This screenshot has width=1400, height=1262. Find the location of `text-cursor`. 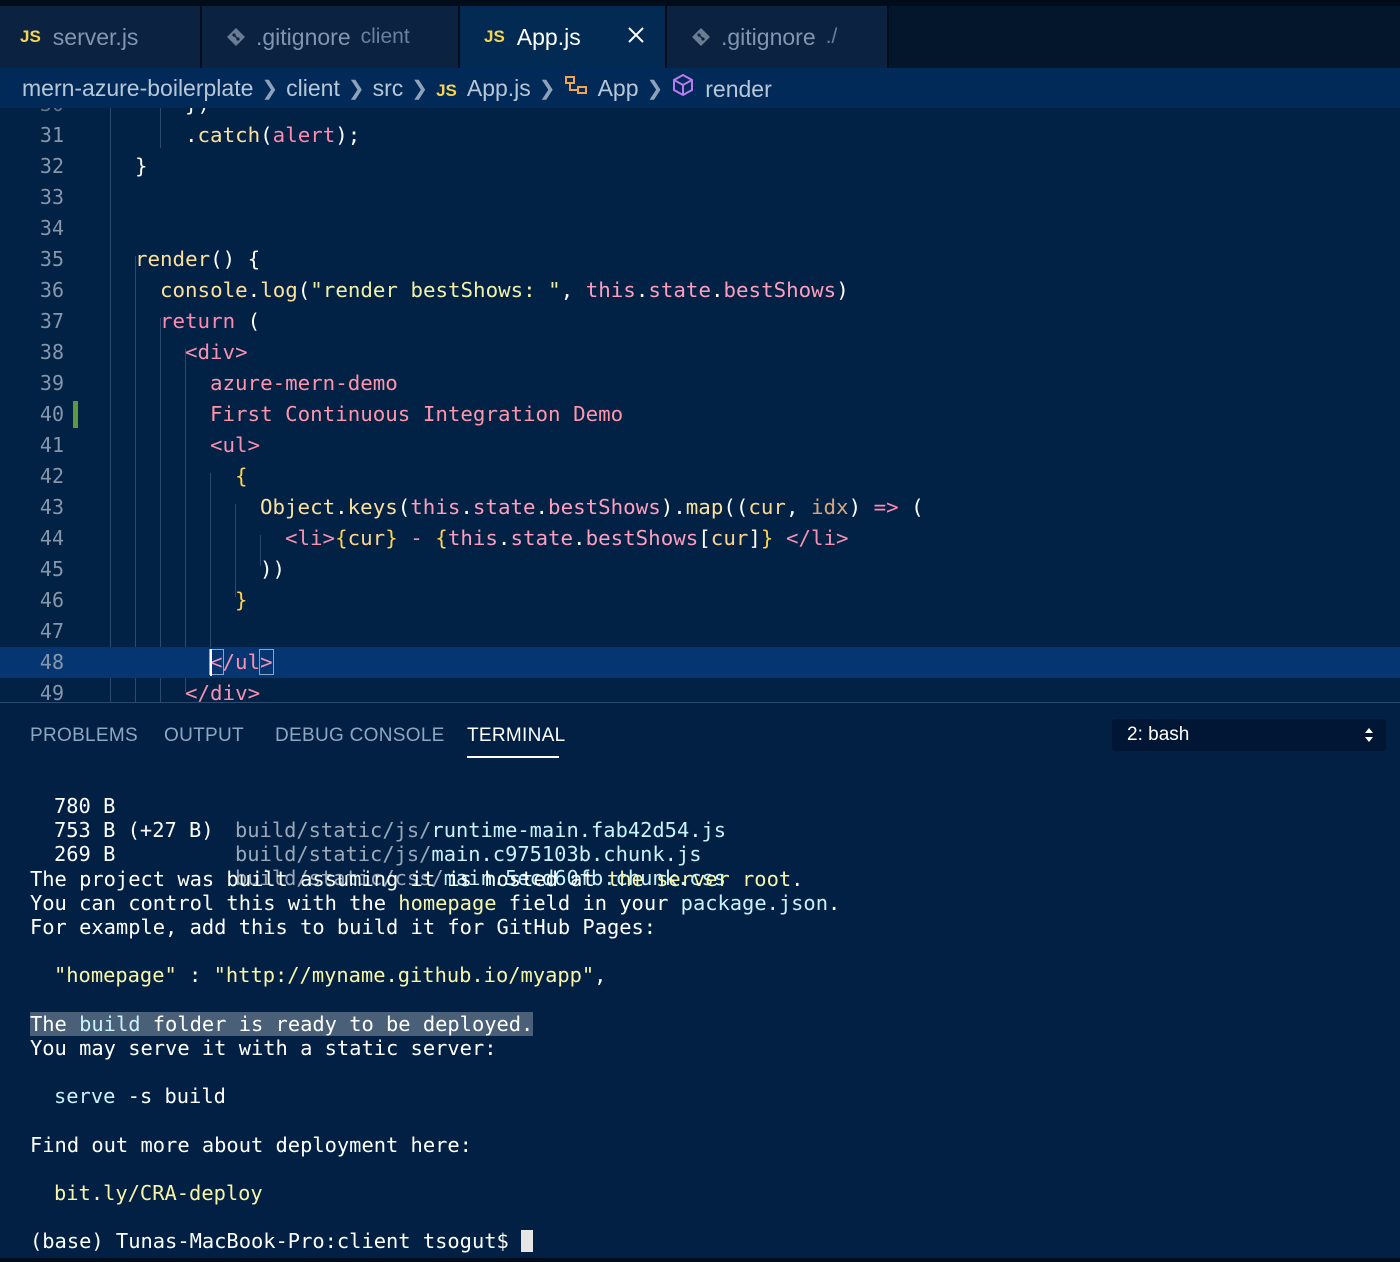

text-cursor is located at coordinates (211, 662).